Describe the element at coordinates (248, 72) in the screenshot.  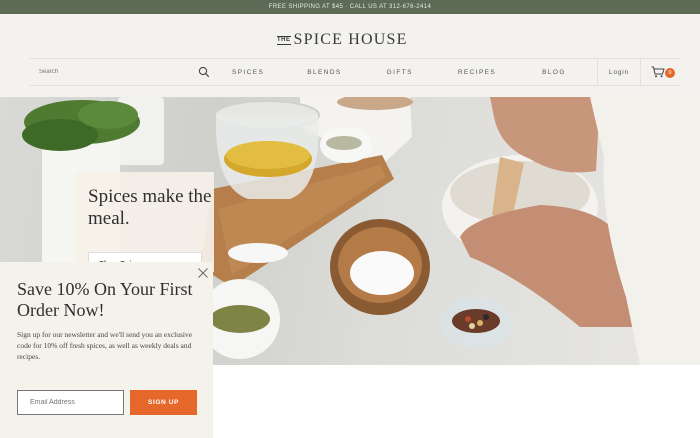
I see `nav-item-spices: SPICES` at that location.